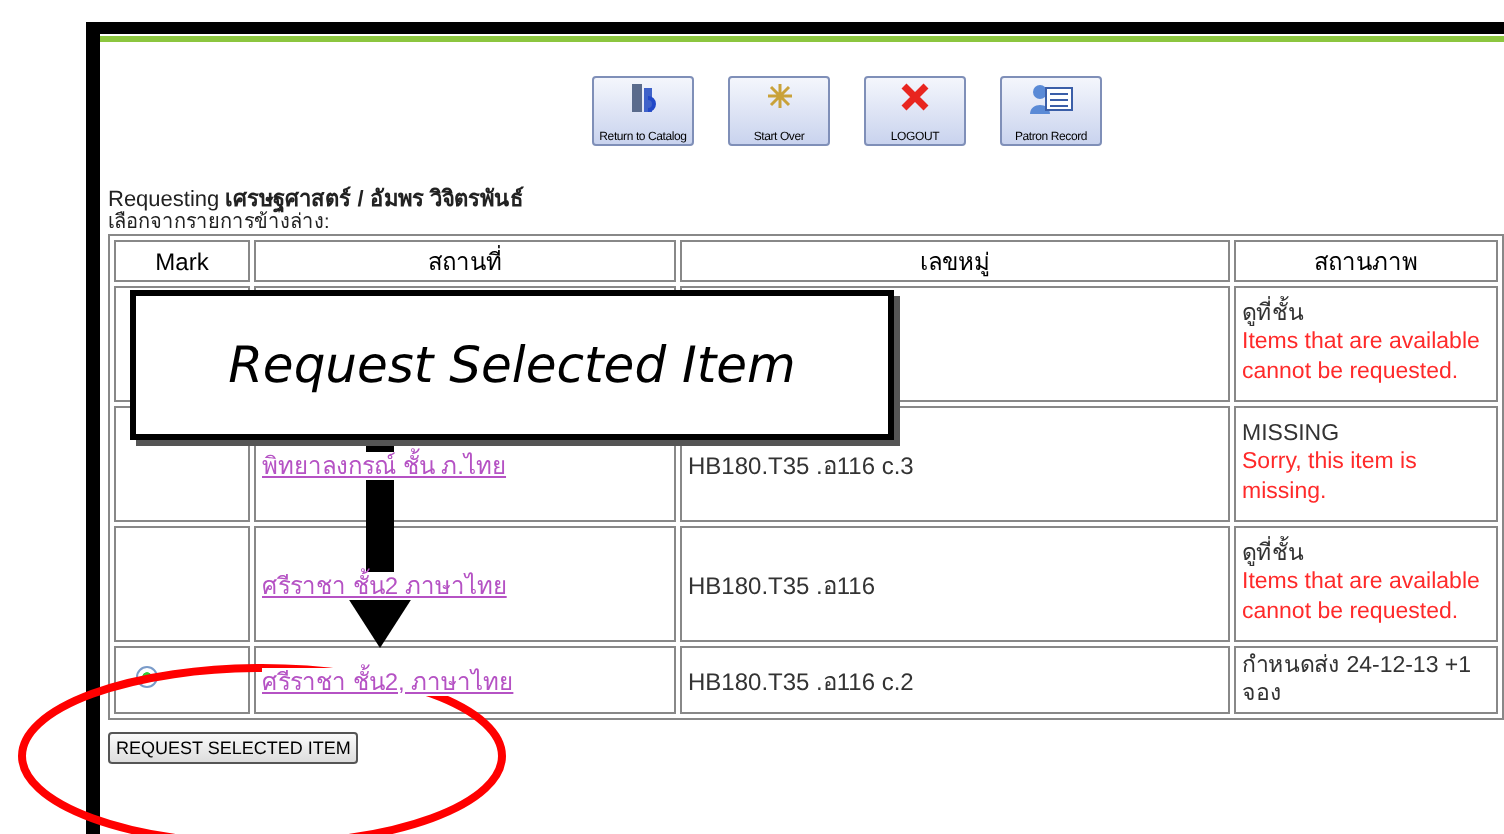  I want to click on close-icon, so click(915, 97).